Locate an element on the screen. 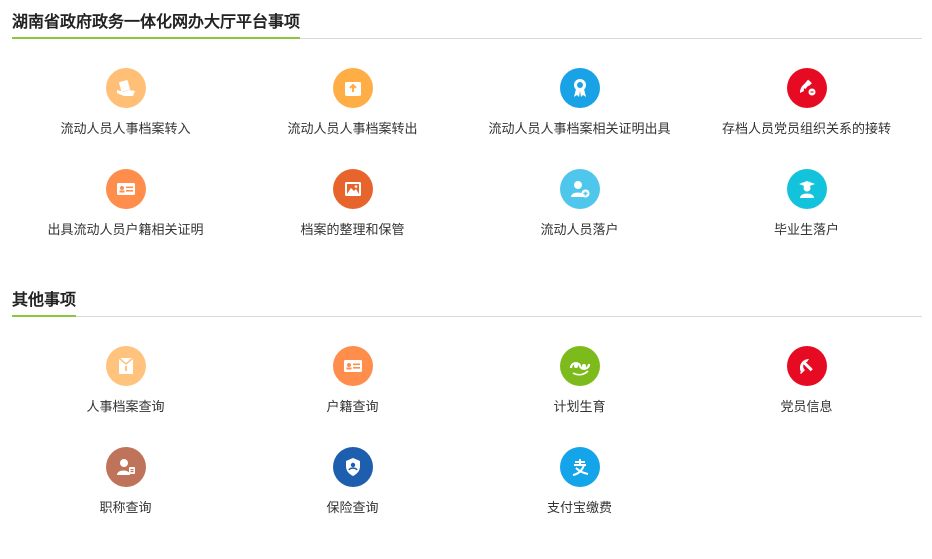  service-label: 保险查询 is located at coordinates (352, 508).